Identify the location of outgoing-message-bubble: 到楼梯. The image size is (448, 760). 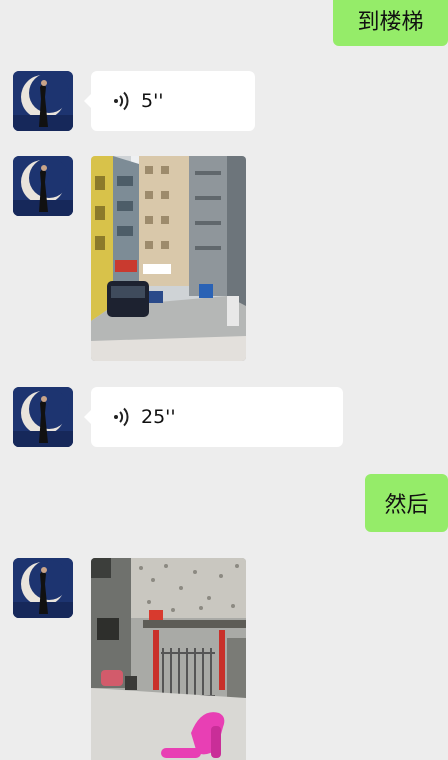
(390, 23).